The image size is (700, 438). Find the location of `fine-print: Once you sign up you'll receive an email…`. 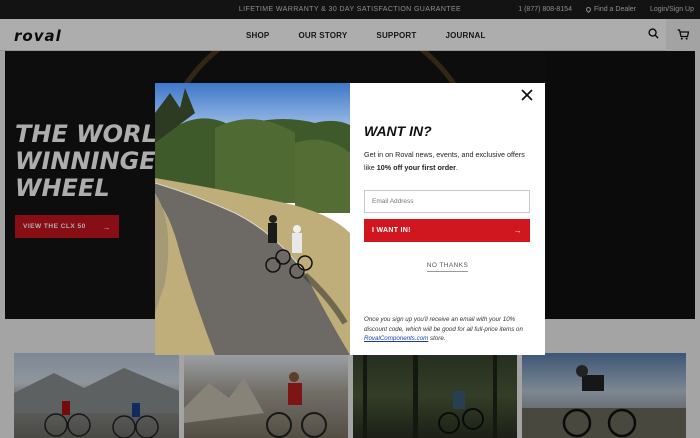

fine-print: Once you sign up you'll receive an email… is located at coordinates (450, 329).